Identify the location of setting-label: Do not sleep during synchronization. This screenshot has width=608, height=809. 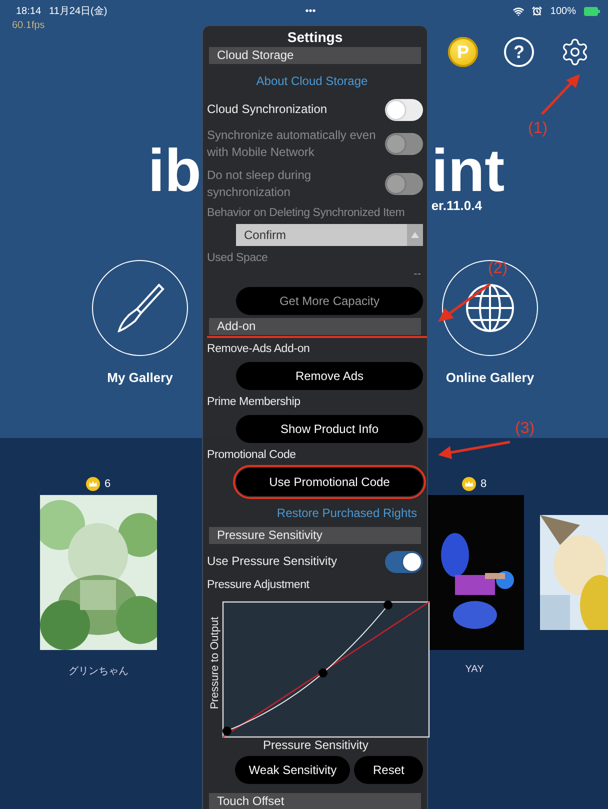
(259, 184).